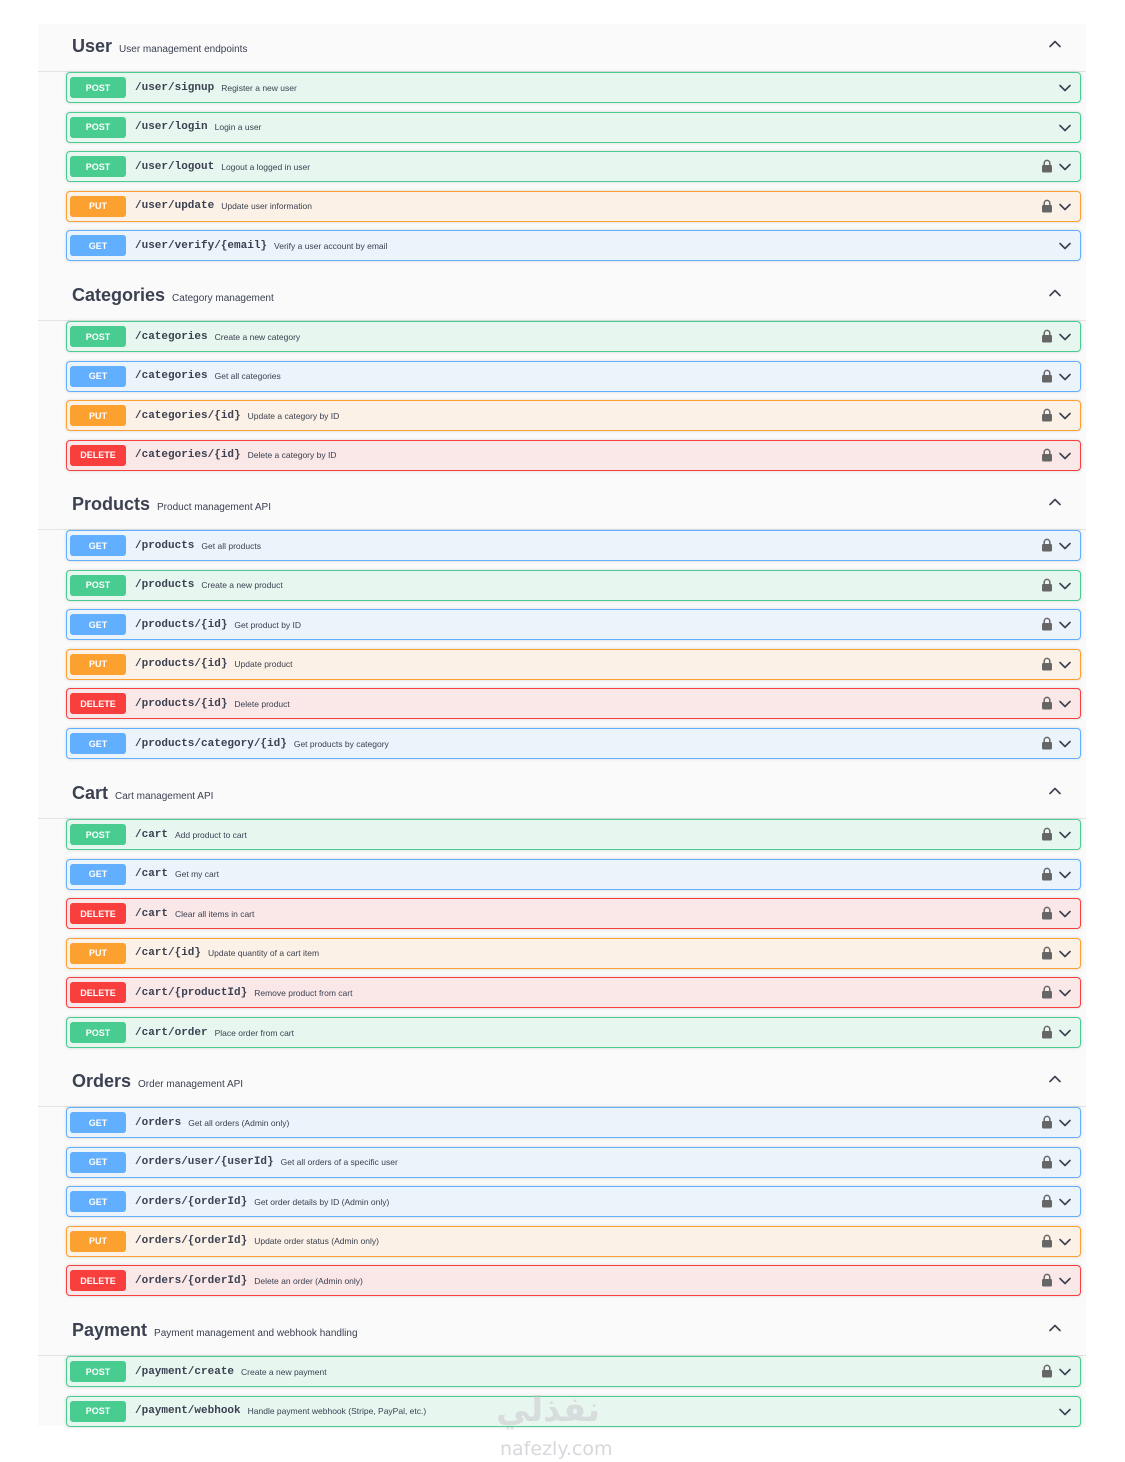  Describe the element at coordinates (573, 1032) in the screenshot. I see `operation-row: POST/cart/order Place order from cart` at that location.